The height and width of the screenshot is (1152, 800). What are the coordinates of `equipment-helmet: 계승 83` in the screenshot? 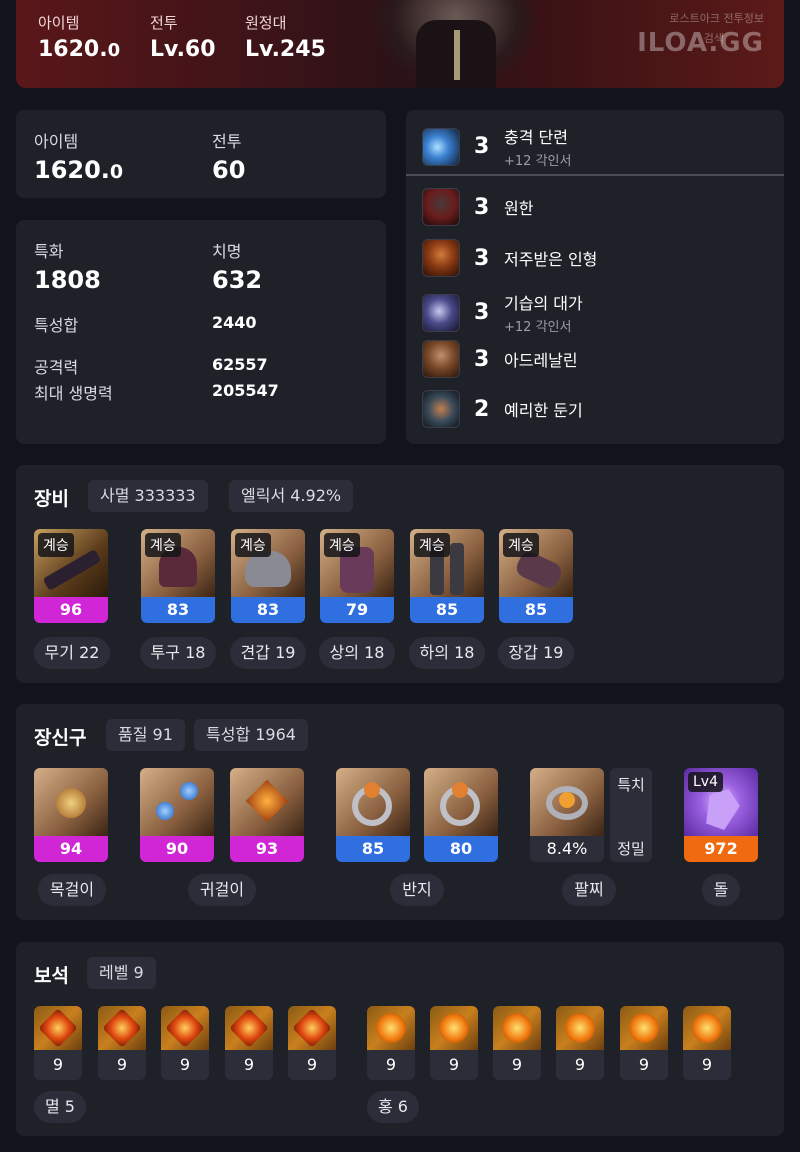 It's located at (178, 576).